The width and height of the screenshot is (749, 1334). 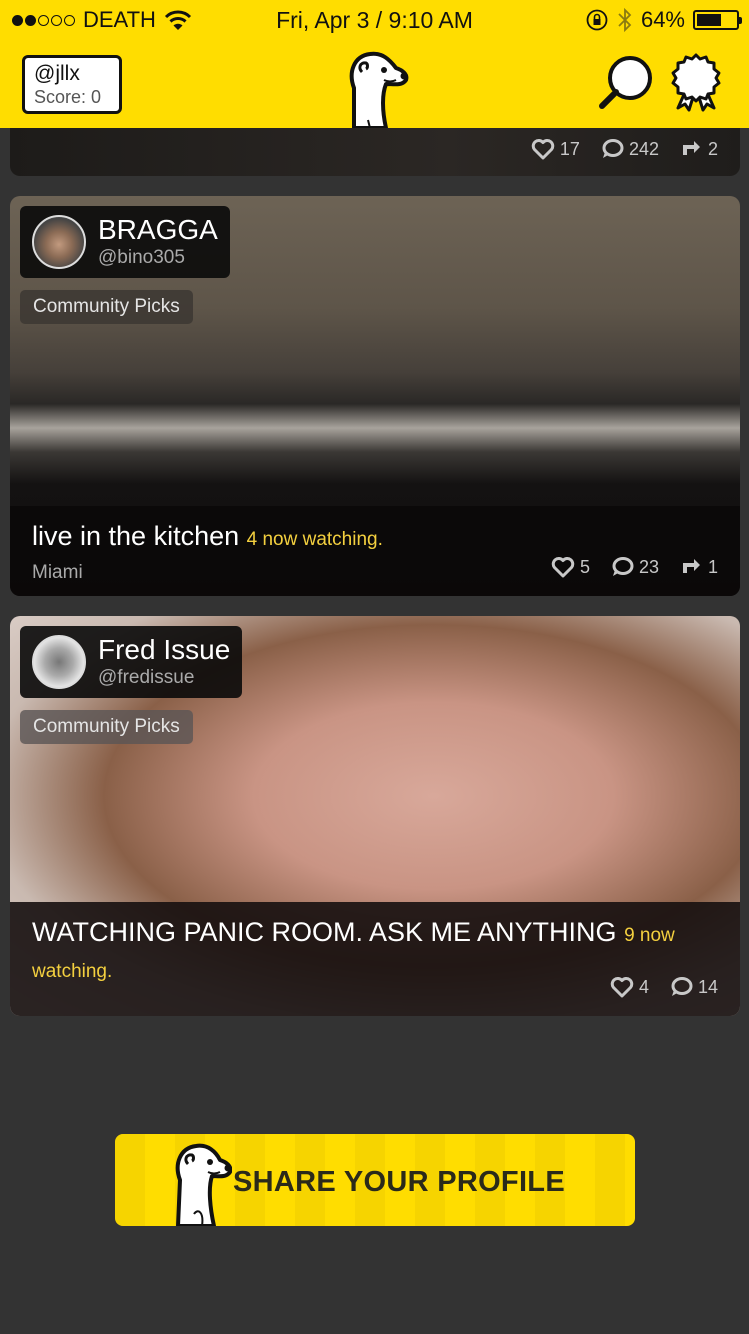 I want to click on restreams-stat: 2, so click(x=698, y=149).